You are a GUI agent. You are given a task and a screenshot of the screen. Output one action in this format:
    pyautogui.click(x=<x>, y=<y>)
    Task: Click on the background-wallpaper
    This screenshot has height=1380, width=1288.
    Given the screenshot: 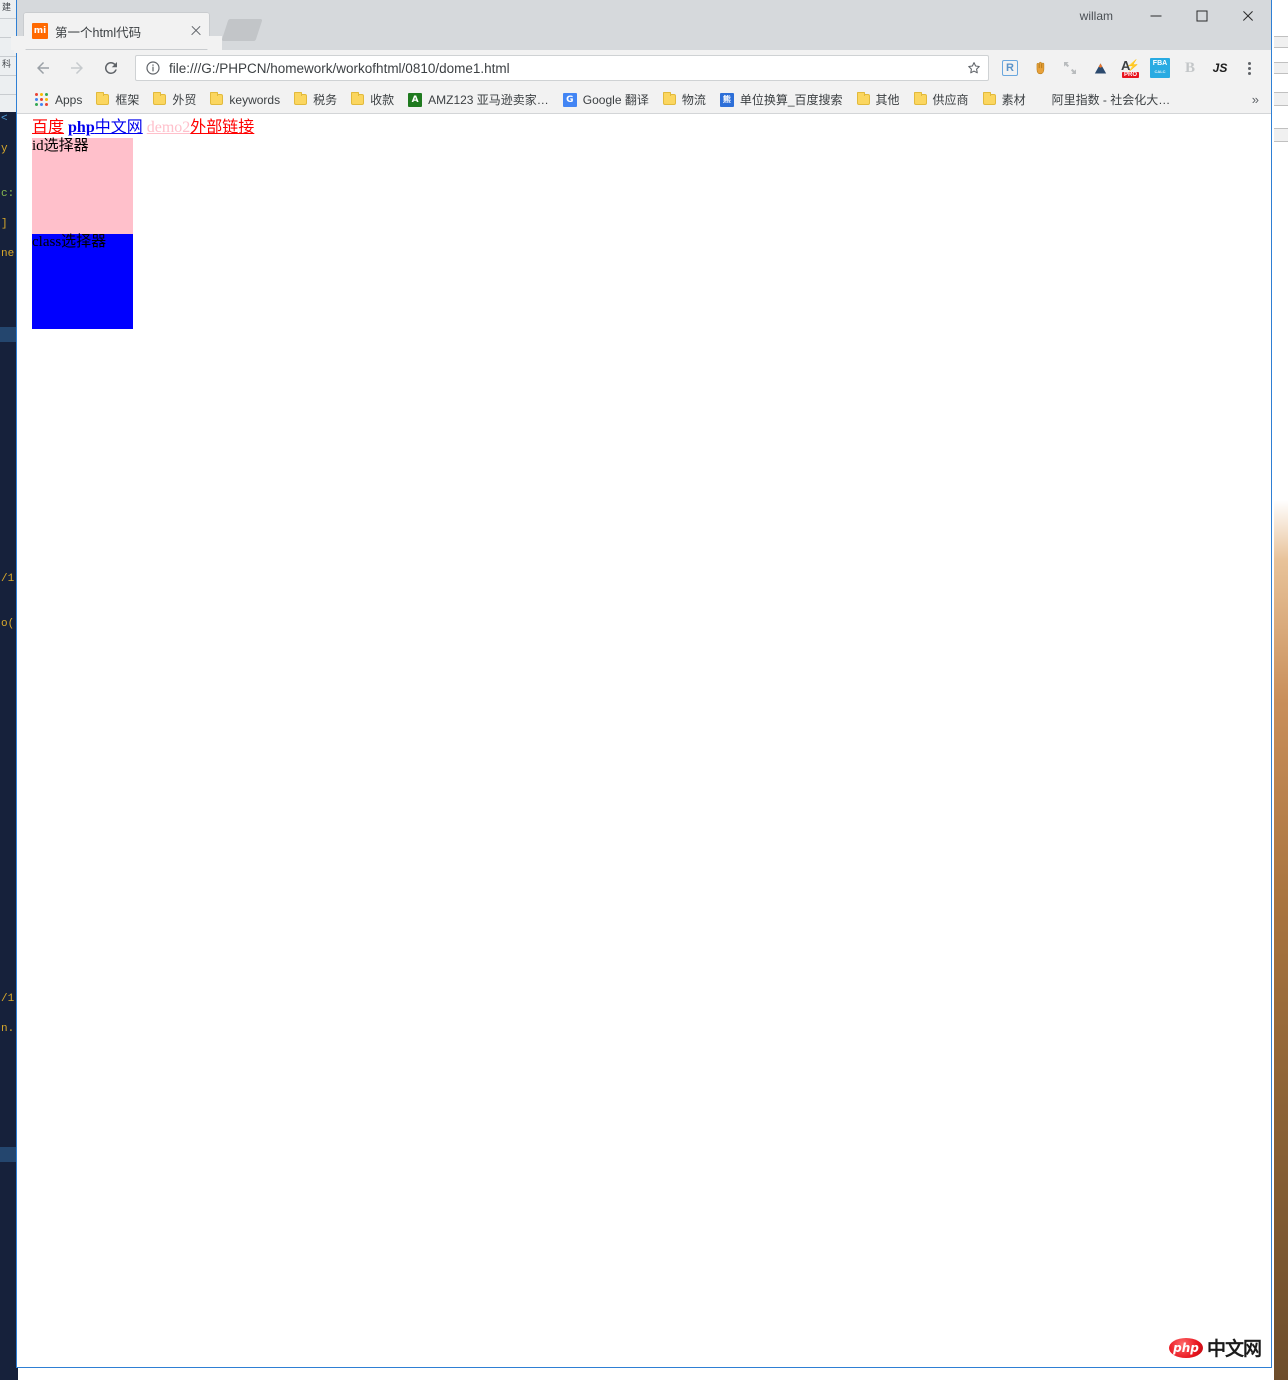 What is the action you would take?
    pyautogui.click(x=1281, y=690)
    